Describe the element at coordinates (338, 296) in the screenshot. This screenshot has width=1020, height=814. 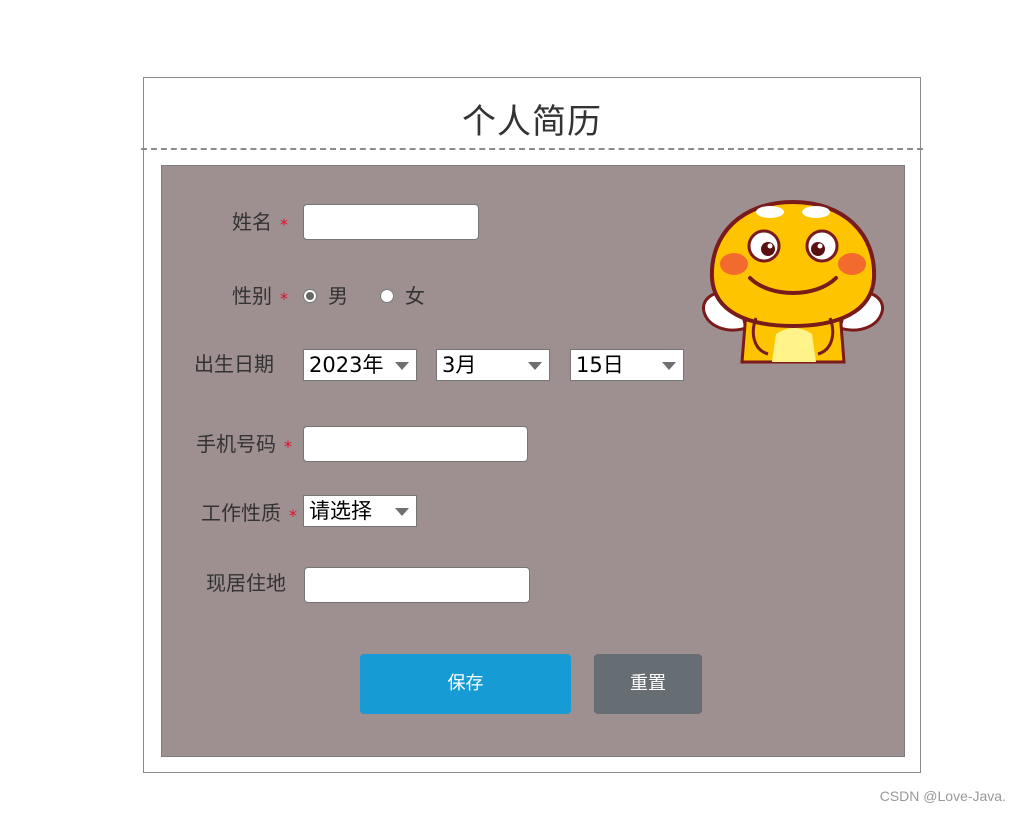
I see `gender-option-male-label: 男` at that location.